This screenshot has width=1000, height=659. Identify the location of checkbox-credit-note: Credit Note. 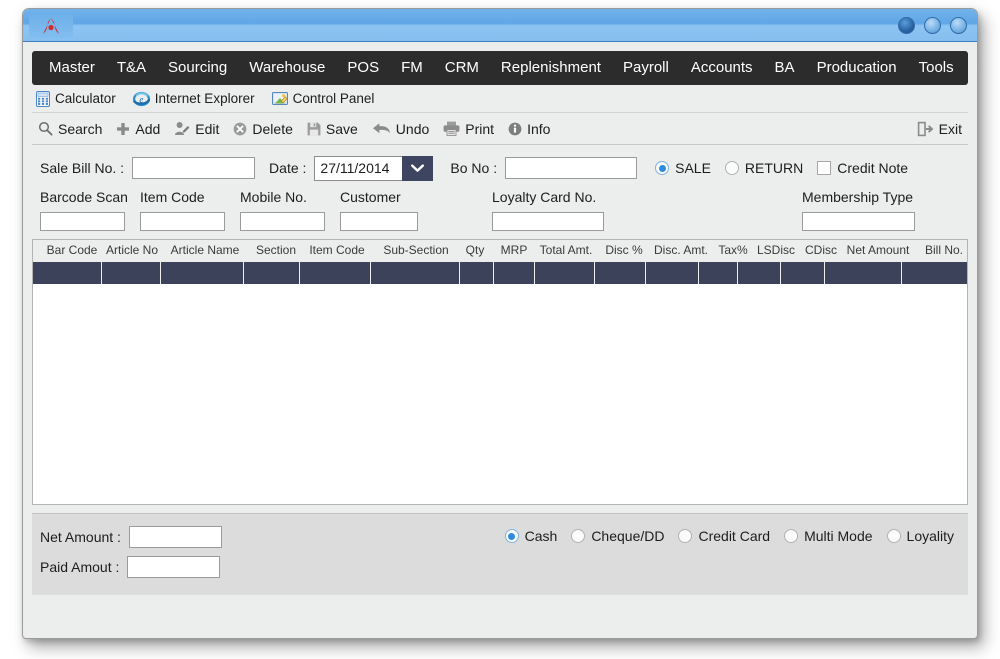
(862, 168).